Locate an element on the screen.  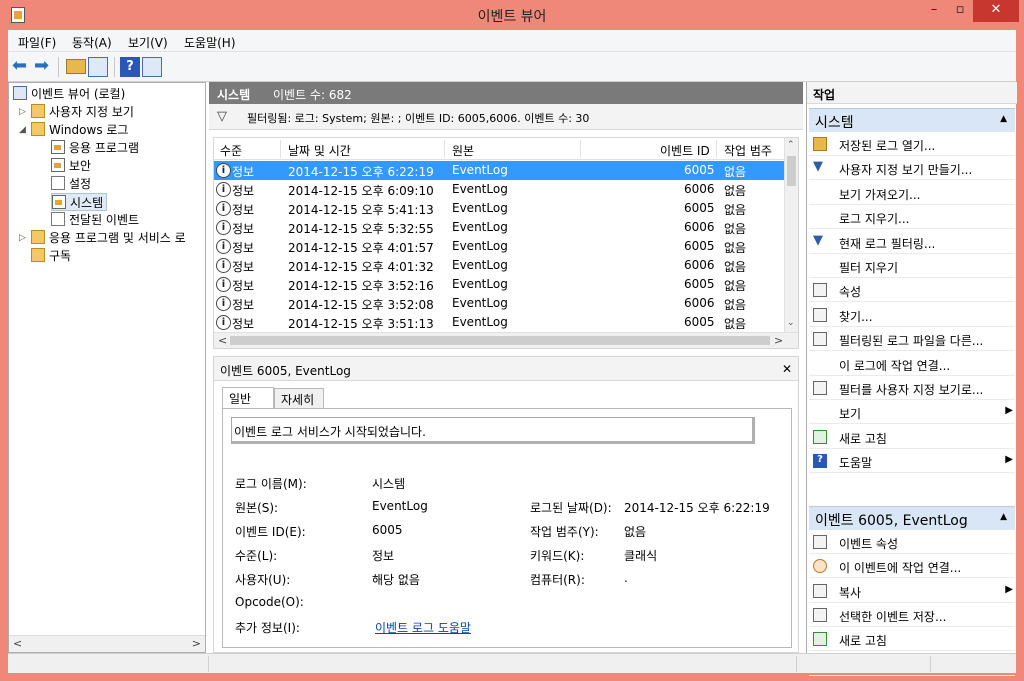
maximize-button: ▫ is located at coordinates (960, 11).